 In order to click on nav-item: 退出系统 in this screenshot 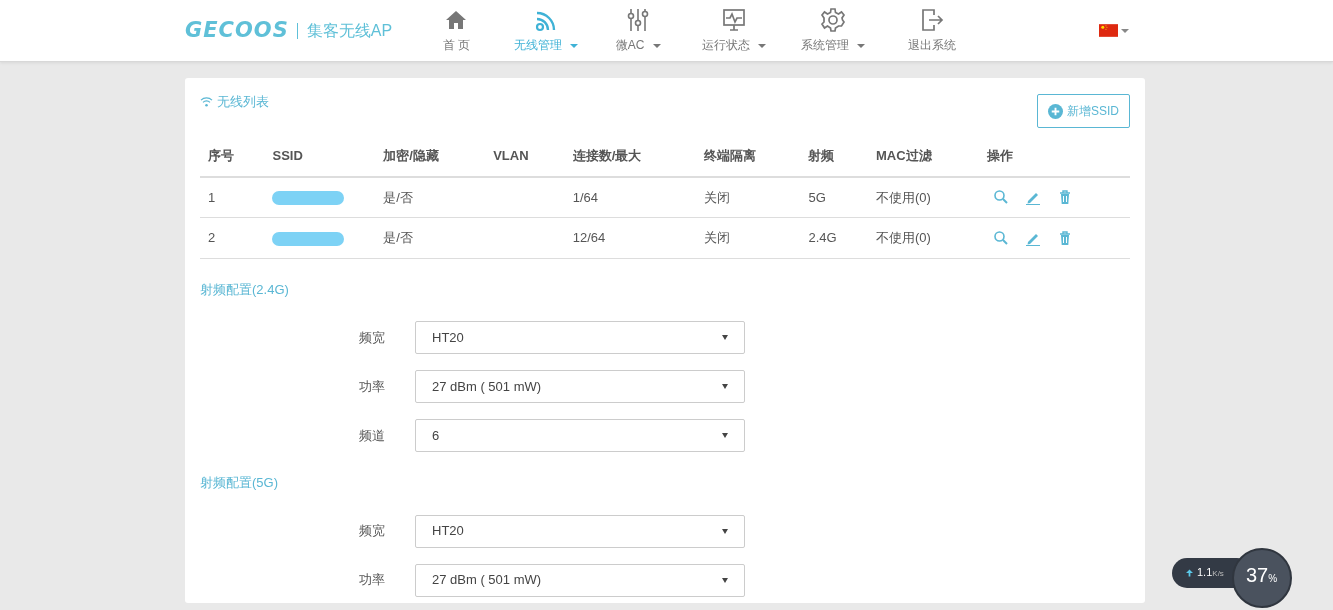, I will do `click(932, 30)`.